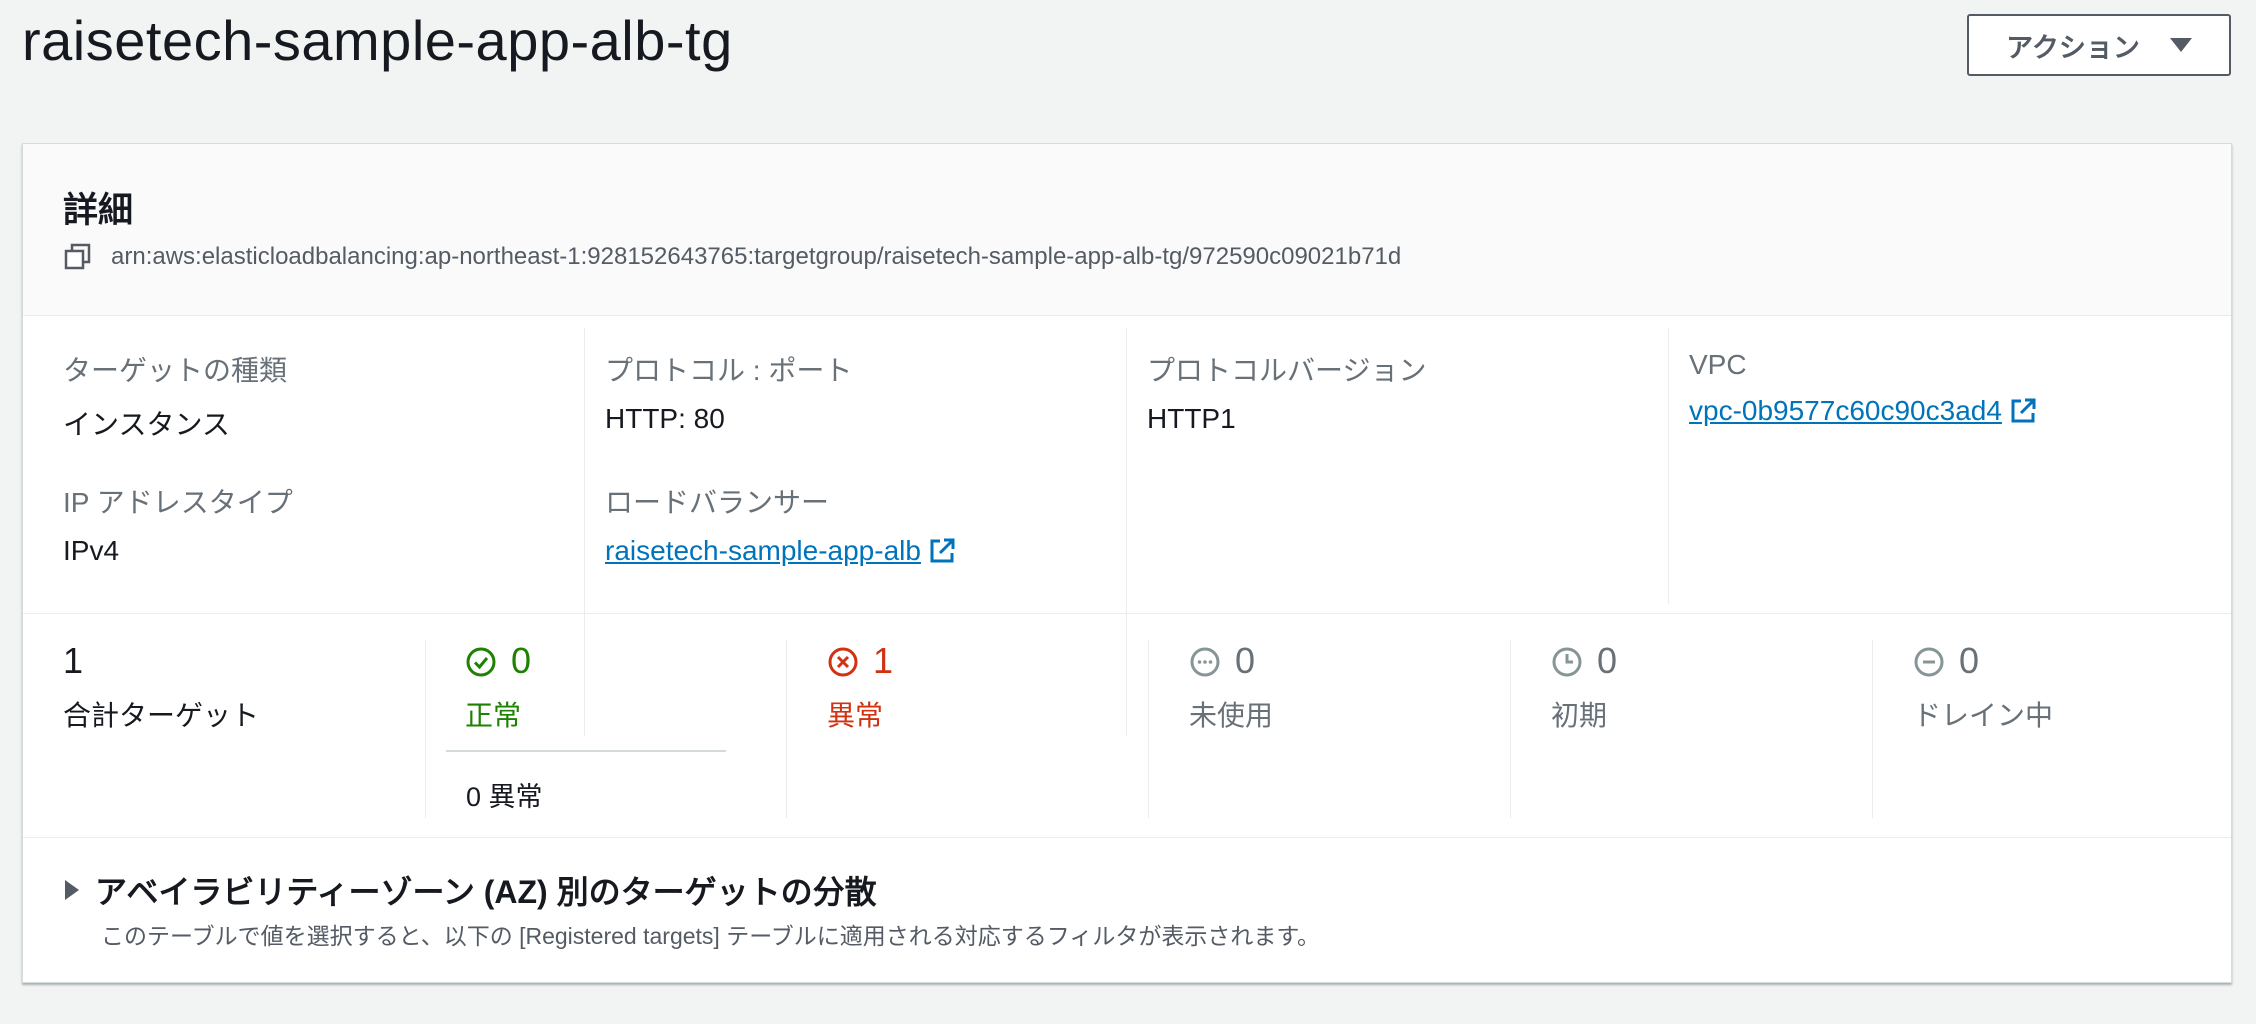  Describe the element at coordinates (481, 661) in the screenshot. I see `check-circle-icon` at that location.